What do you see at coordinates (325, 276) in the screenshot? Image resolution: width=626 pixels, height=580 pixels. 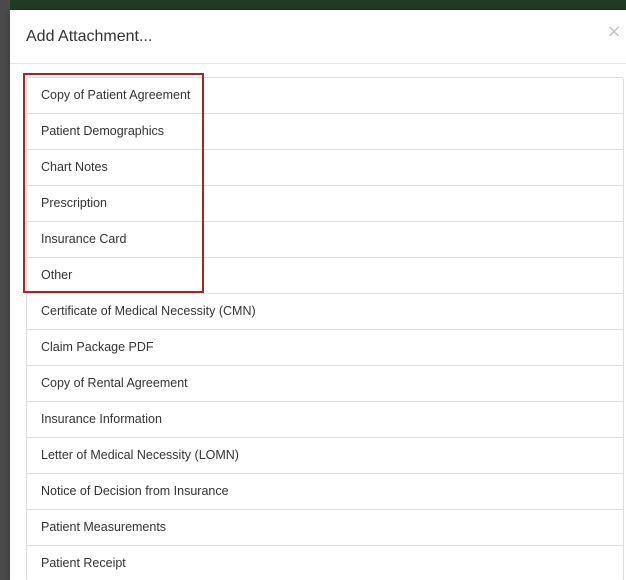 I see `list-item-other: Other` at bounding box center [325, 276].